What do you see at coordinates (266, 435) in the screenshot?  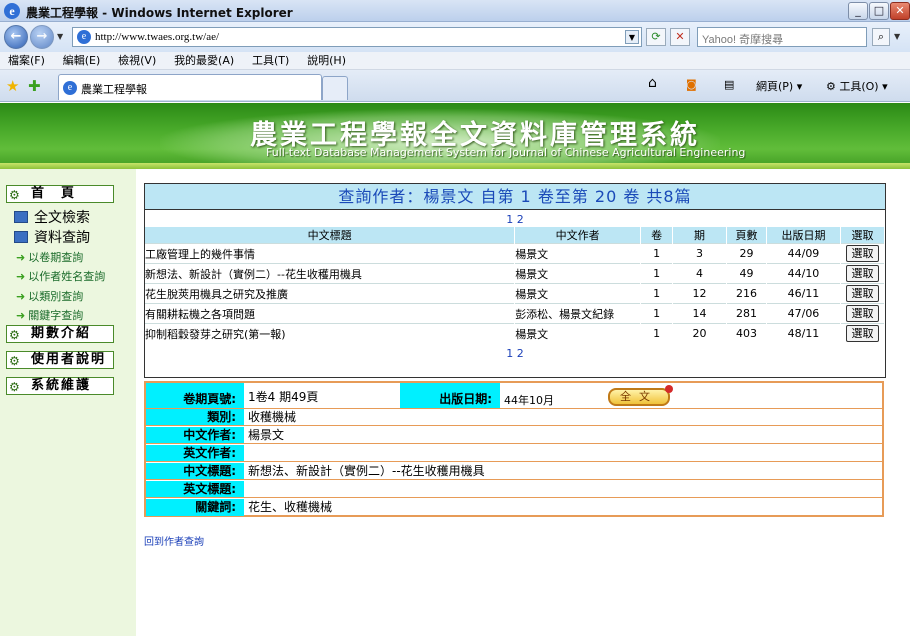 I see `detail-cn-author-value: 楊景文` at bounding box center [266, 435].